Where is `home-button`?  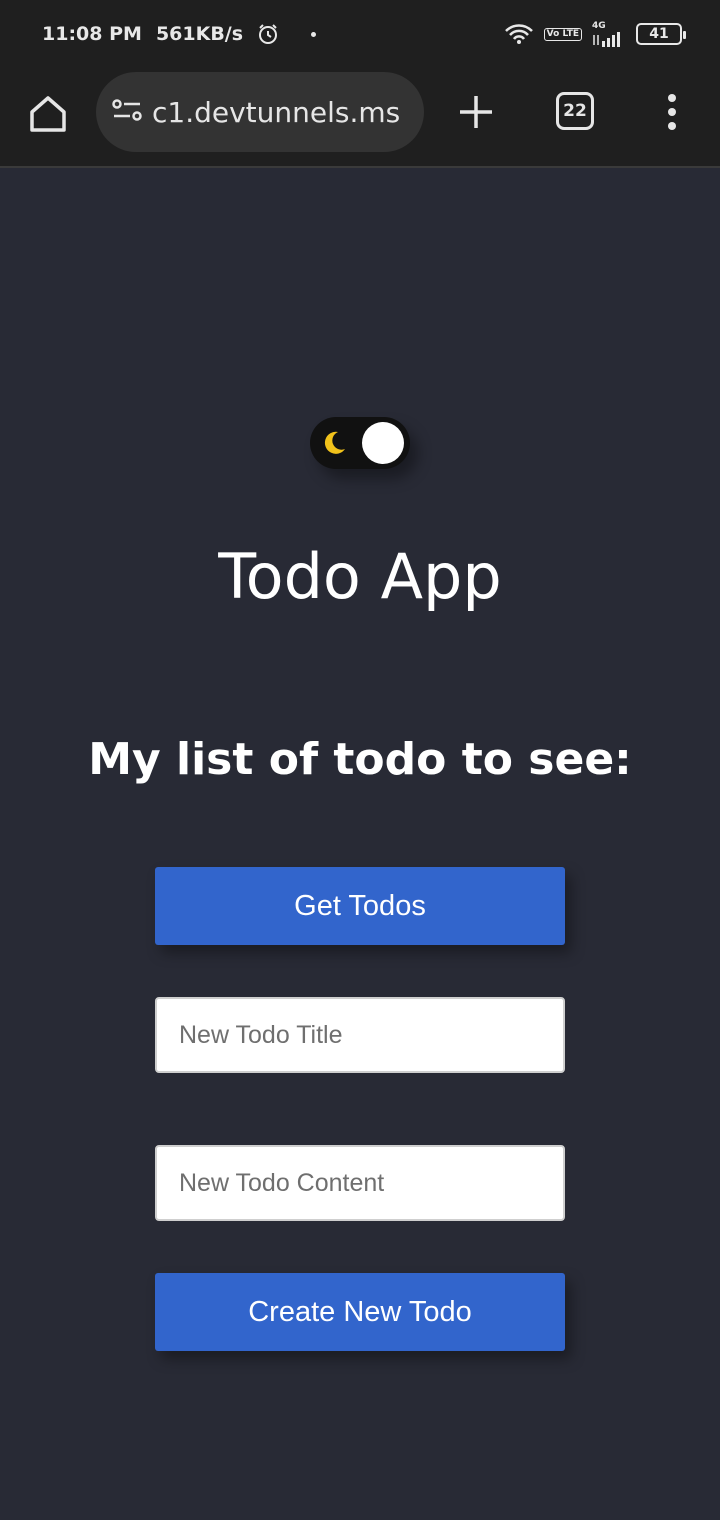 home-button is located at coordinates (48, 114).